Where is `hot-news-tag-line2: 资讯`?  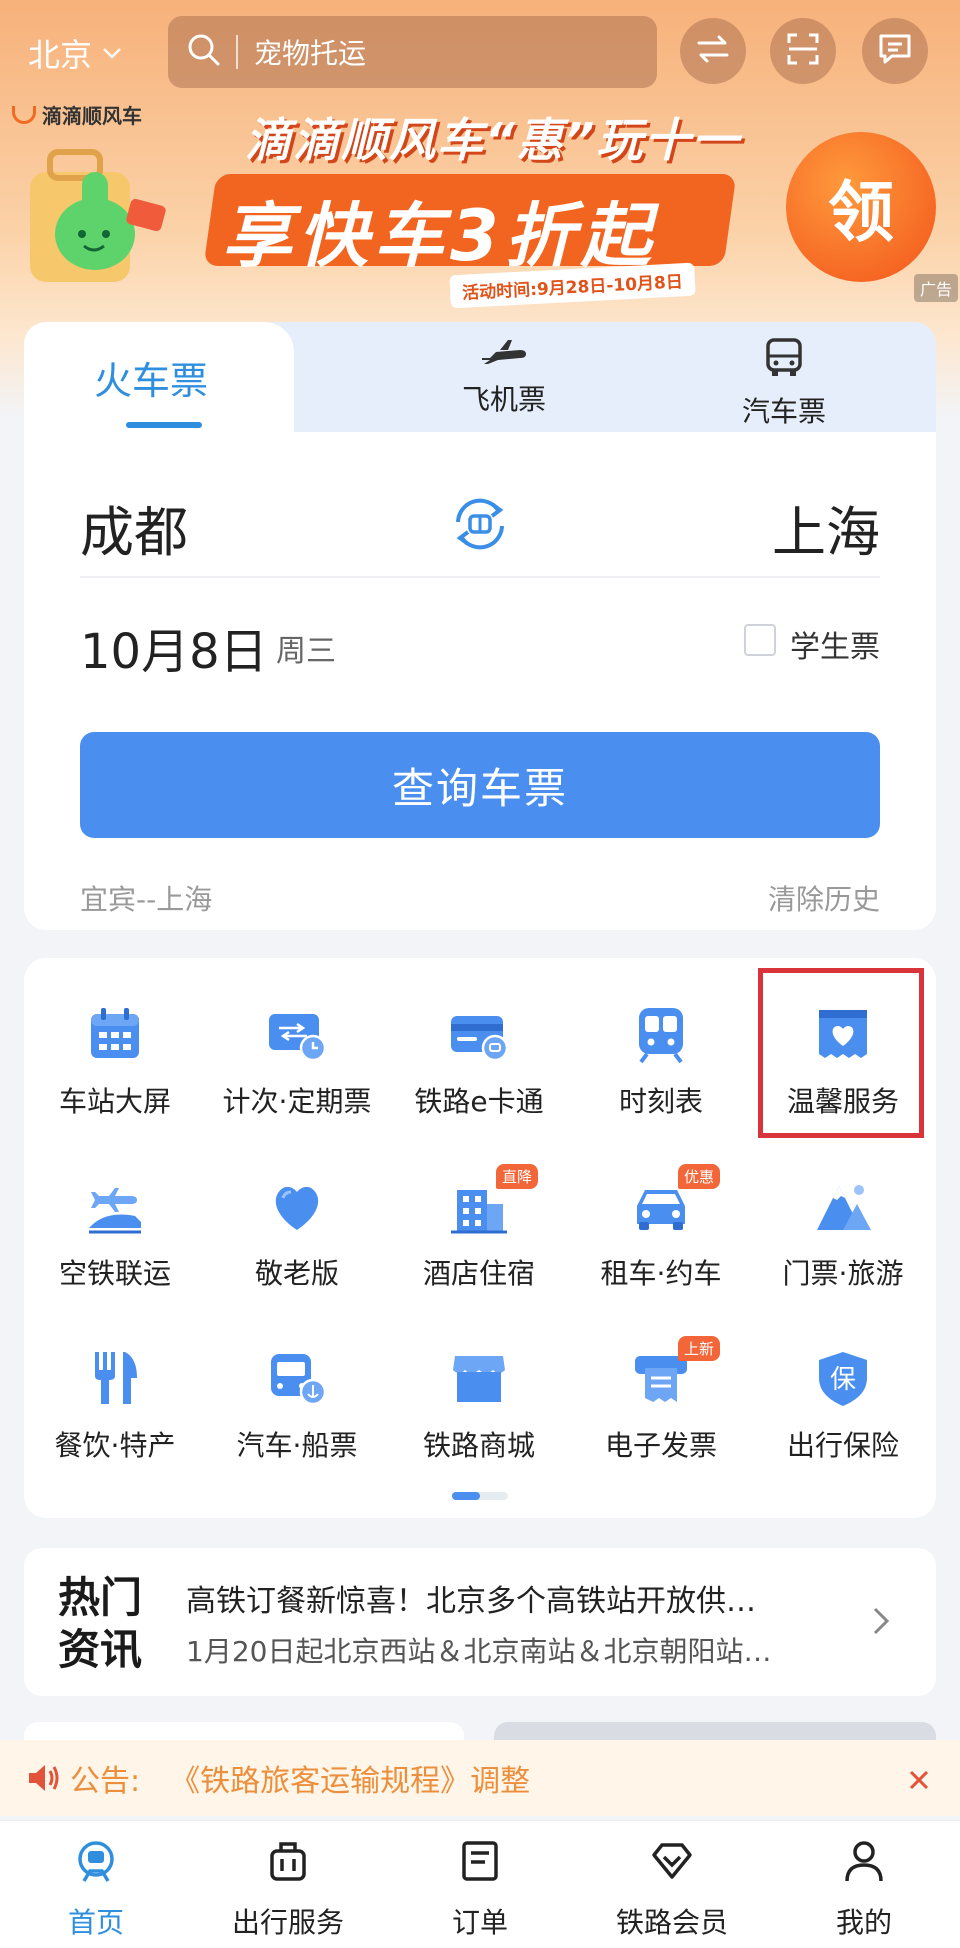
hot-news-tag-line2: 资讯 is located at coordinates (100, 1649).